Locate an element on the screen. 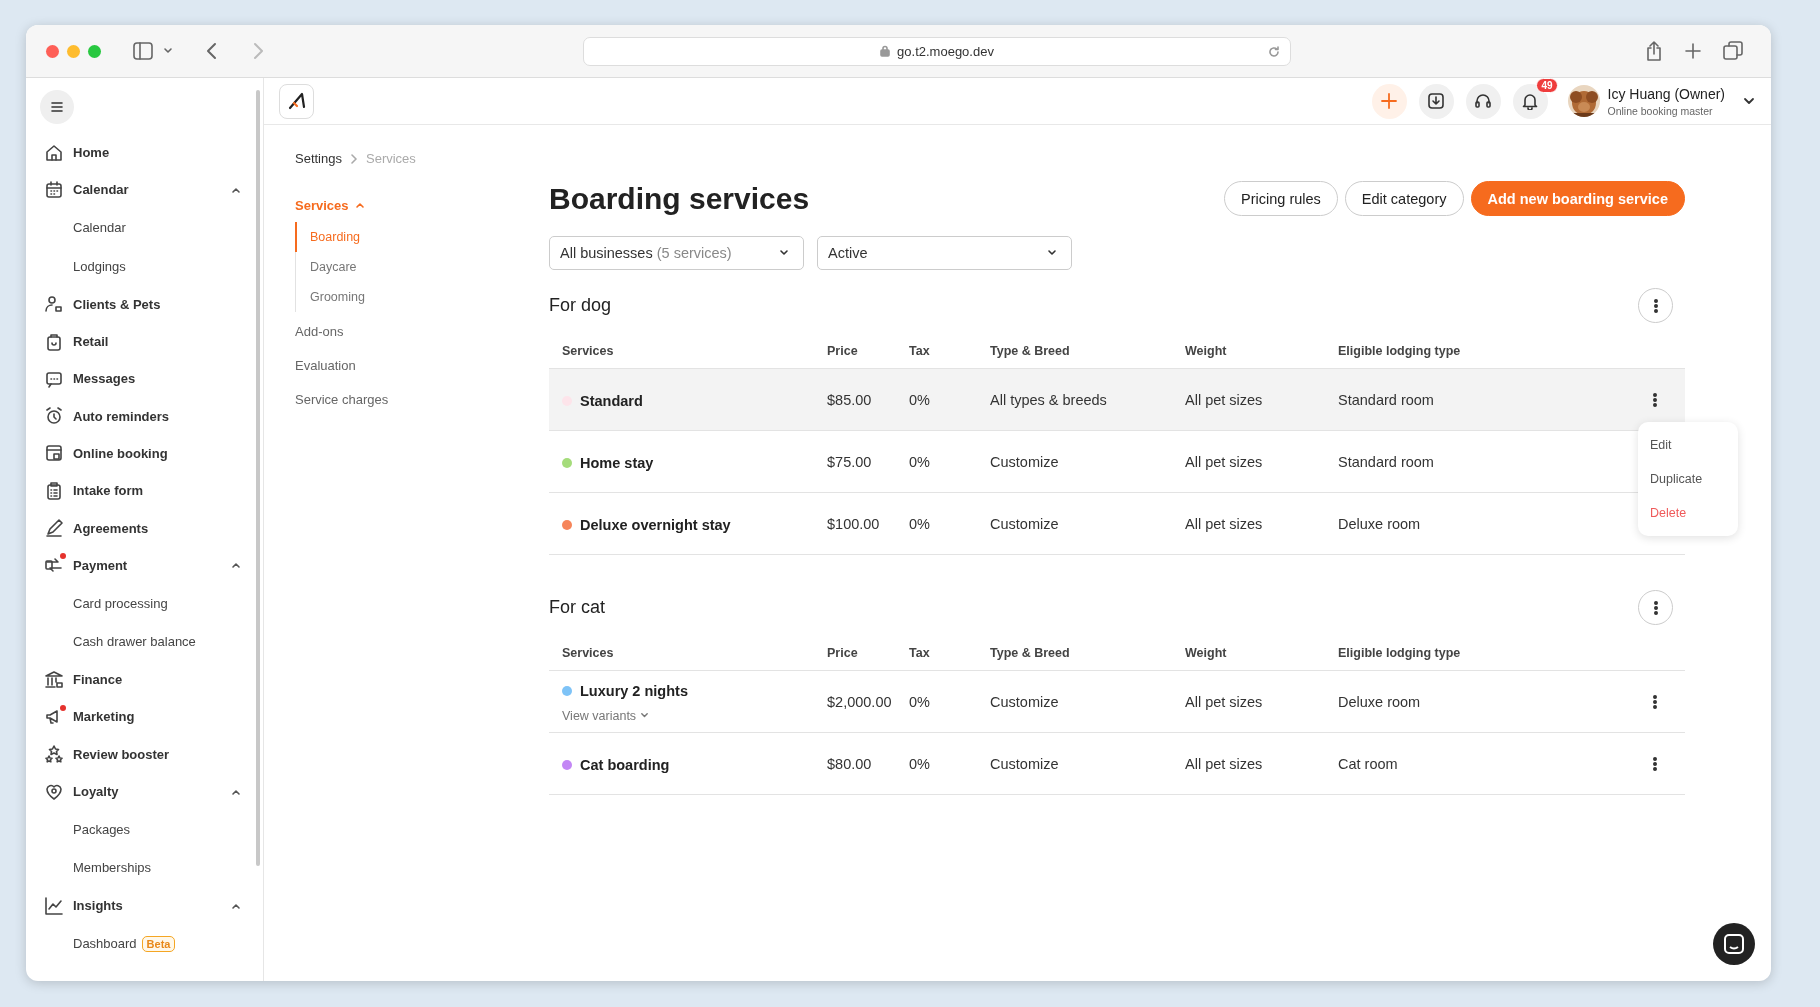 The image size is (1820, 1007). service-name: Home stay is located at coordinates (617, 462).